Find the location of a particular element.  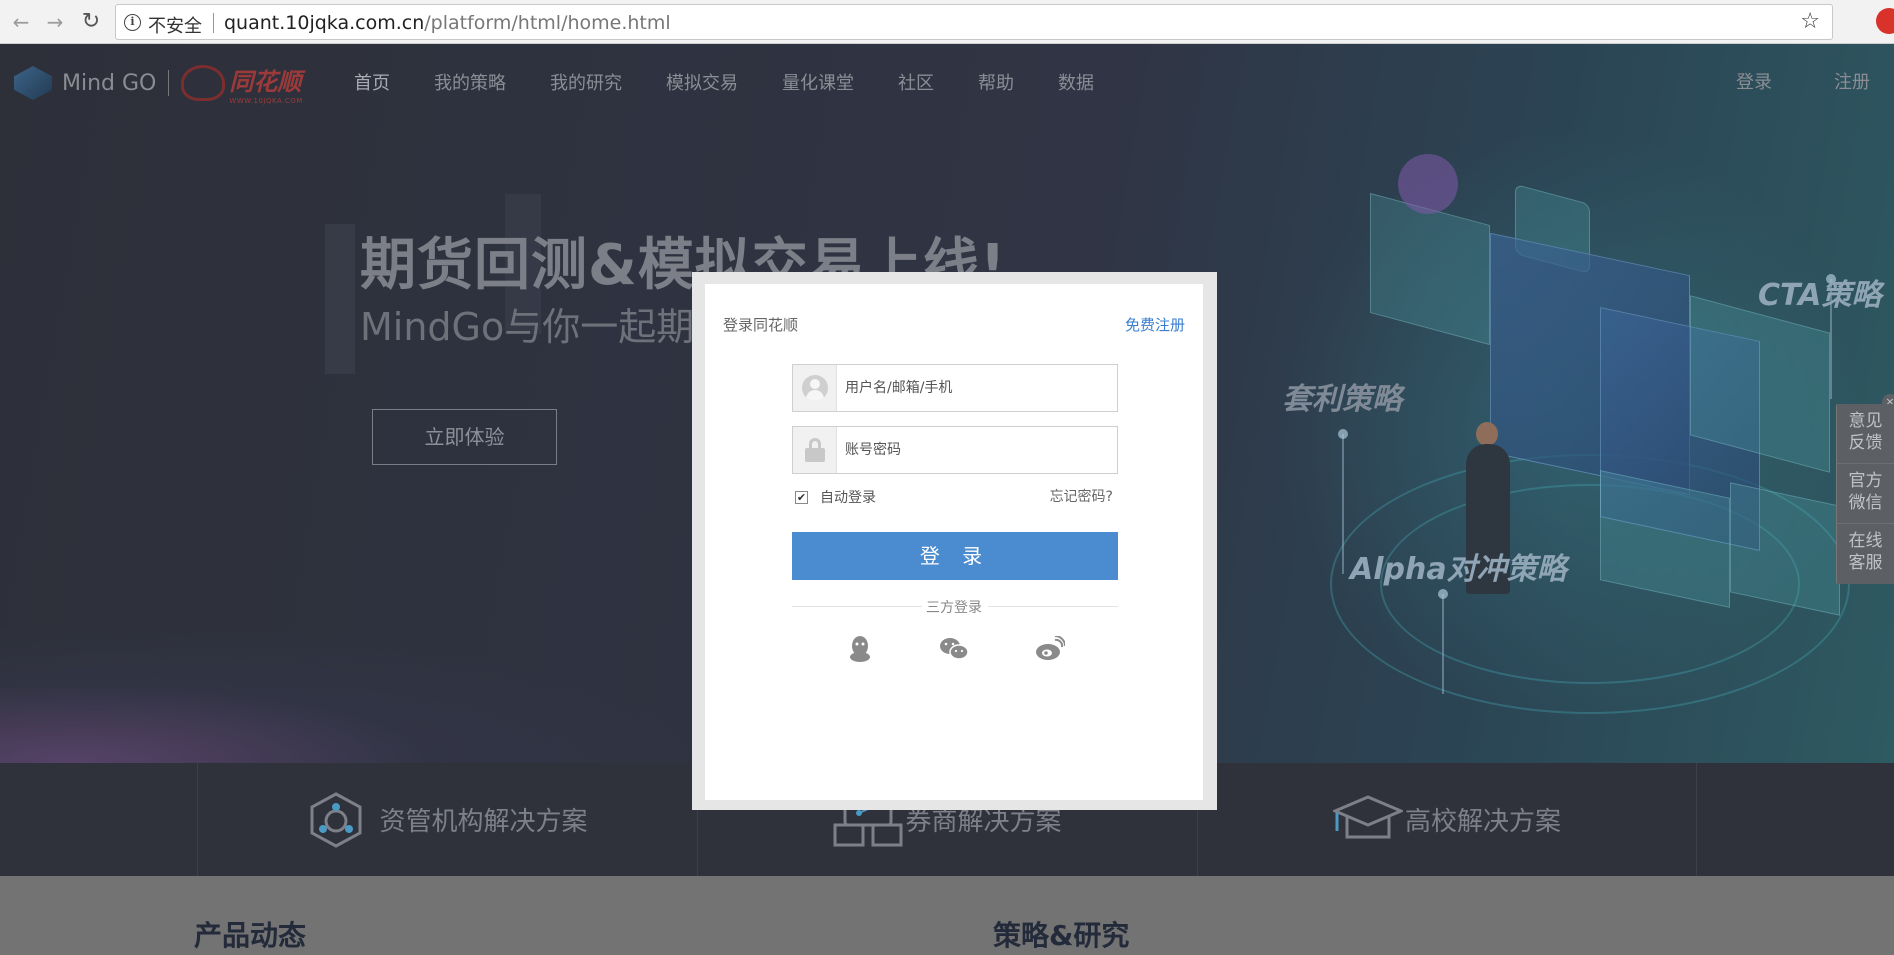

address-separator is located at coordinates (213, 23).